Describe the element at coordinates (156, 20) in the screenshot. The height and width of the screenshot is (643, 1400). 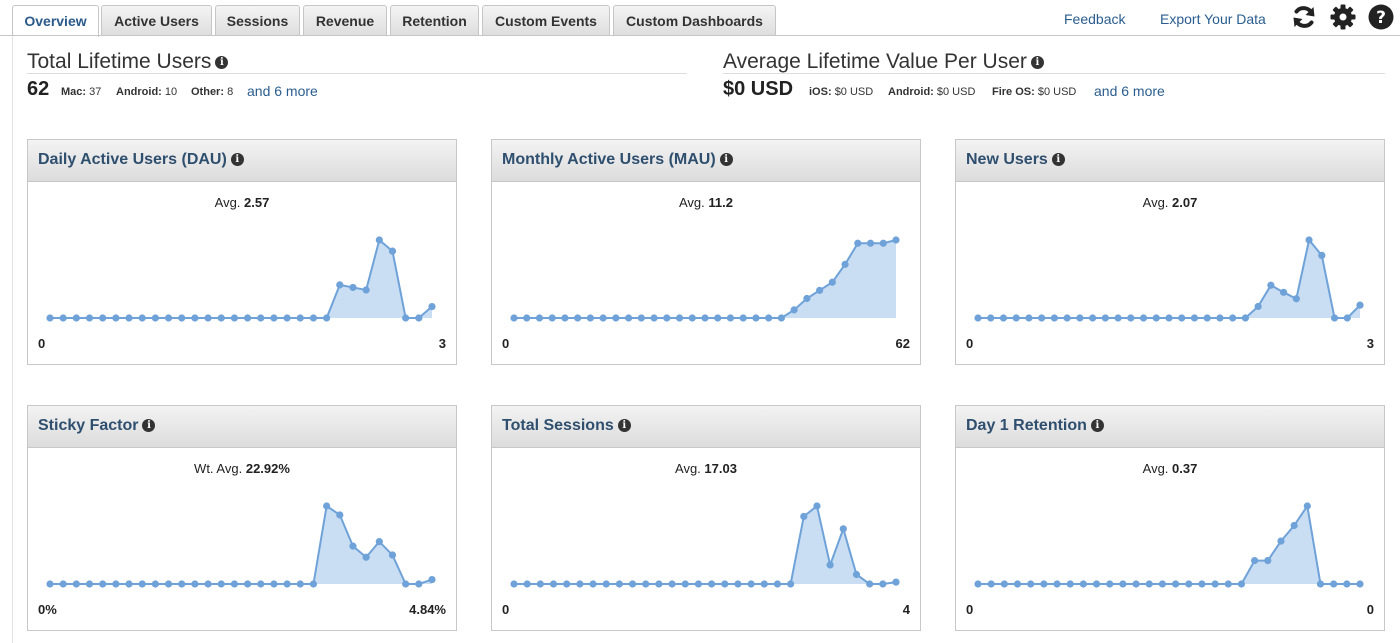
I see `tab-active-users: Active Users` at that location.